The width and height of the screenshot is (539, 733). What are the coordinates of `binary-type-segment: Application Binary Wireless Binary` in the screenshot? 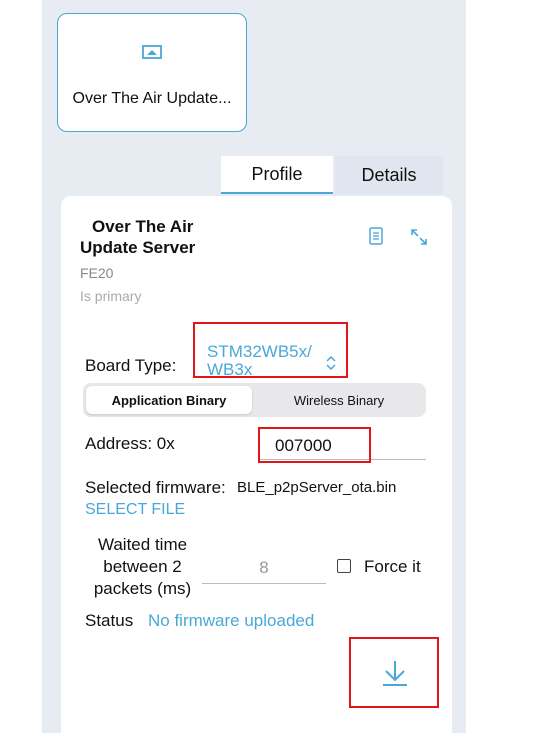 It's located at (254, 400).